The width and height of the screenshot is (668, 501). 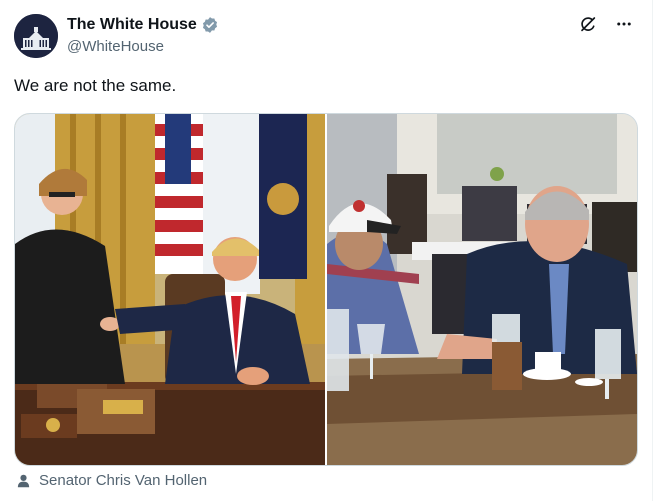 What do you see at coordinates (588, 24) in the screenshot?
I see `grok-icon` at bounding box center [588, 24].